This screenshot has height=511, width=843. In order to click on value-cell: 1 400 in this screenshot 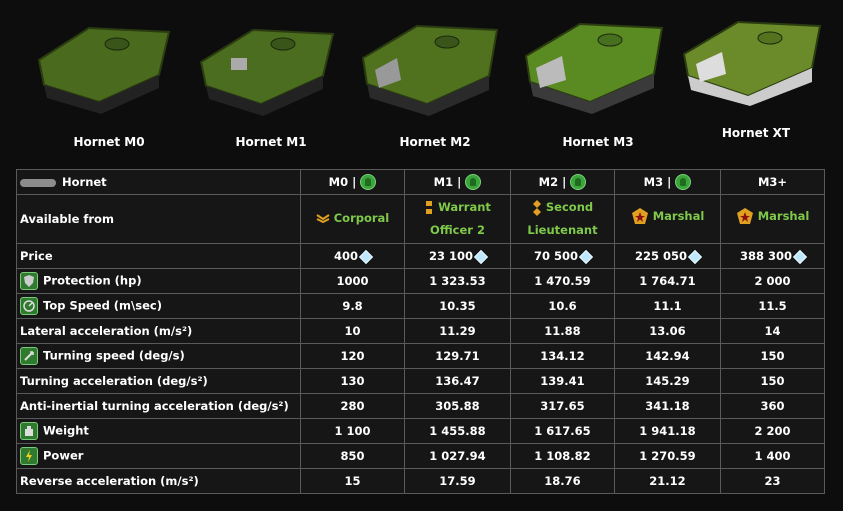, I will do `click(772, 456)`.